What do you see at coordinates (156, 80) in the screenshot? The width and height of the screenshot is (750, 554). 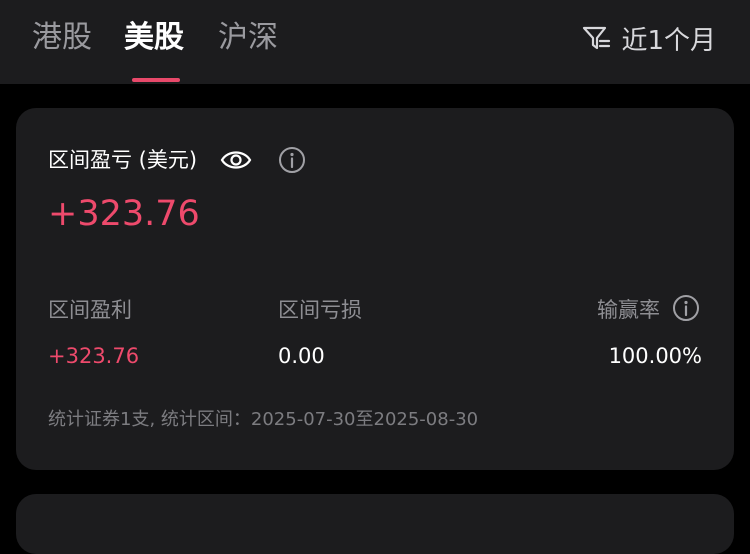 I see `active-tab-indicator` at bounding box center [156, 80].